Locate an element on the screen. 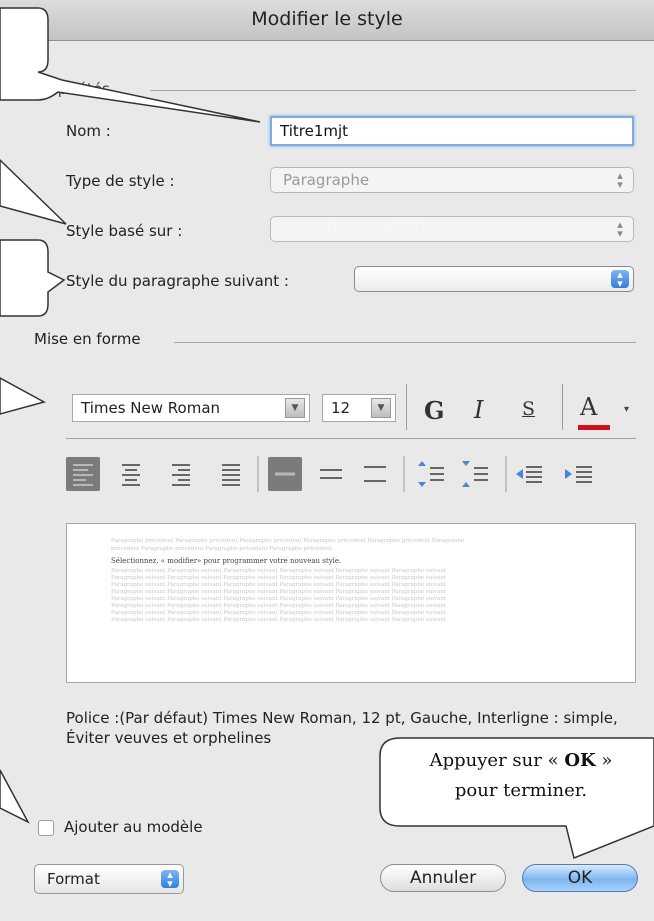 Image resolution: width=654 pixels, height=921 pixels. callout-bubble-name is located at coordinates (130, 65).